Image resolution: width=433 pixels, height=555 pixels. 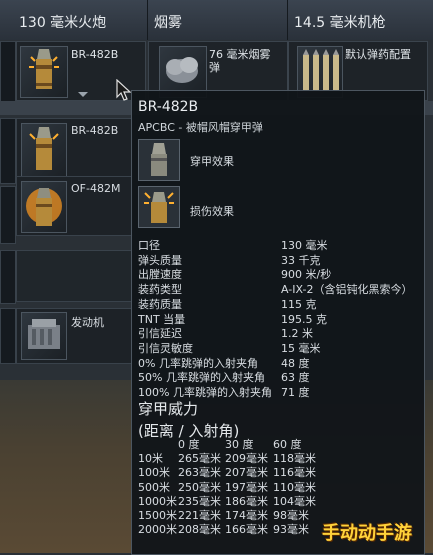 What do you see at coordinates (246, 459) in the screenshot?
I see `pen-cell: 209毫米` at bounding box center [246, 459].